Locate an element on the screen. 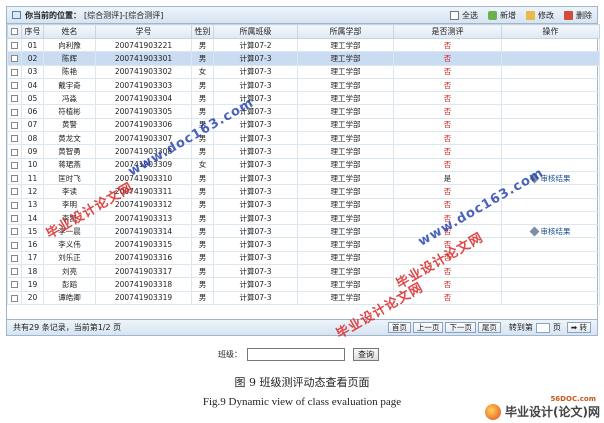 The image size is (604, 423). cell-sid: 200741903312 is located at coordinates (143, 204).